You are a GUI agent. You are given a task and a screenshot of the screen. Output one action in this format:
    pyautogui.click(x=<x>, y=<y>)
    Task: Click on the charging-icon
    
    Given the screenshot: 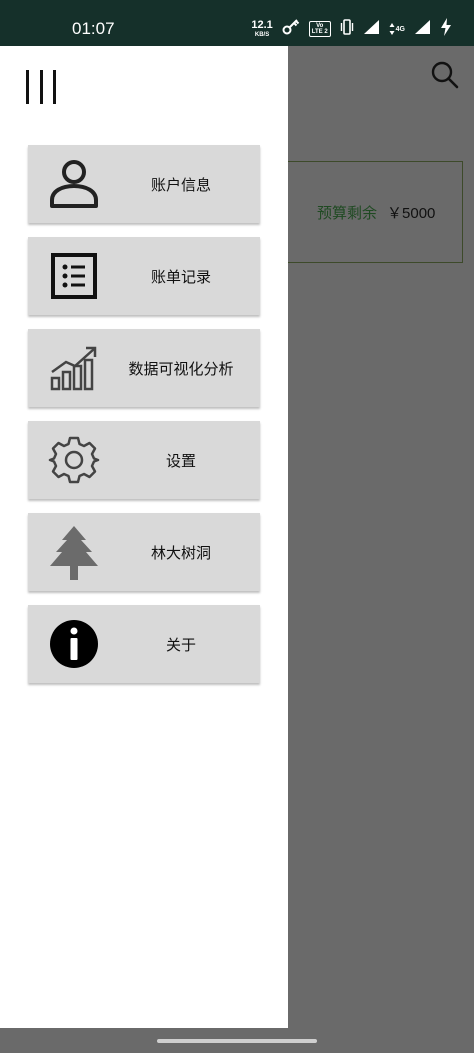 What is the action you would take?
    pyautogui.click(x=446, y=29)
    